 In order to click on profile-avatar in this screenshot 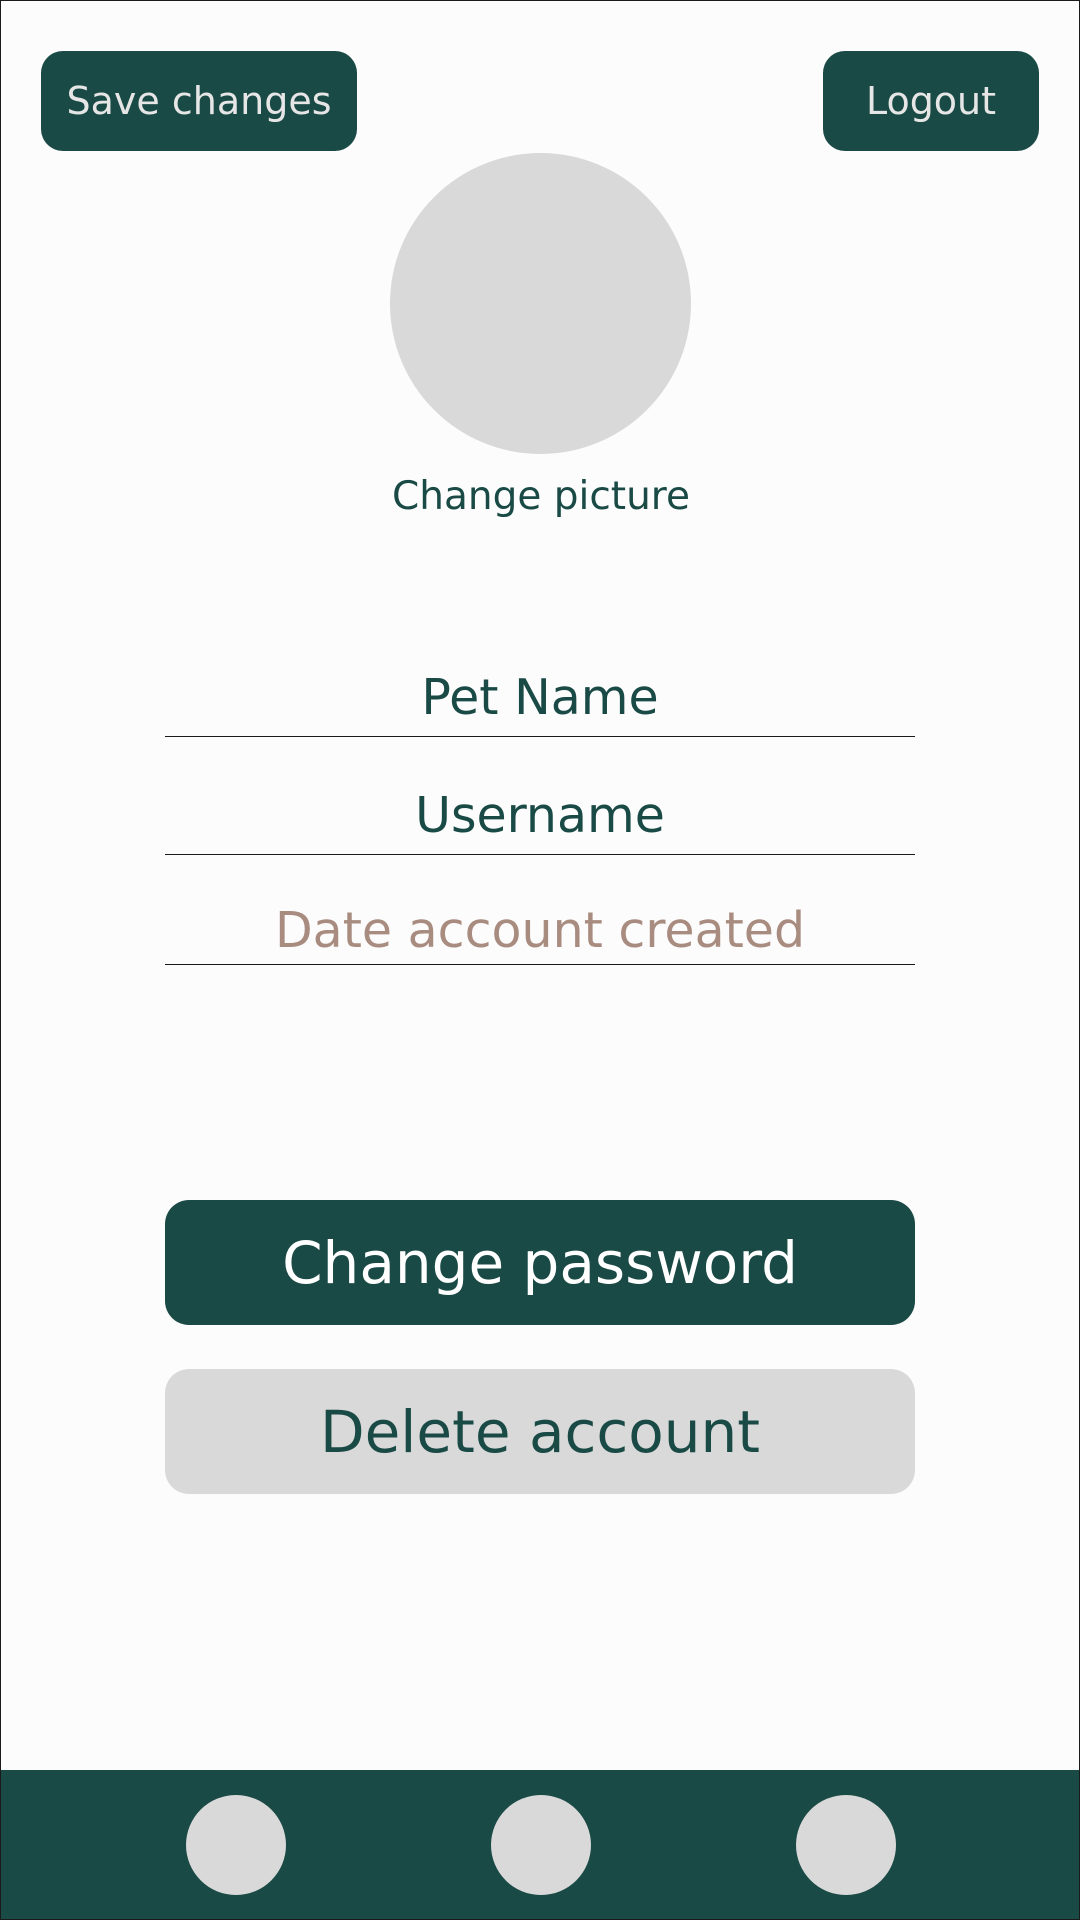, I will do `click(540, 303)`.